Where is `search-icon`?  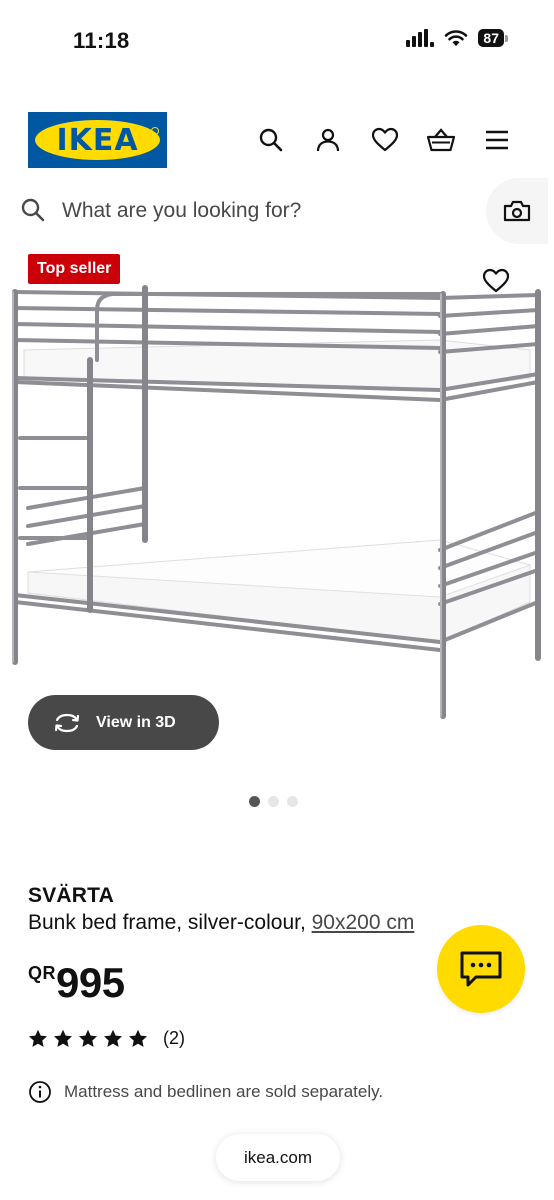
search-icon is located at coordinates (271, 140).